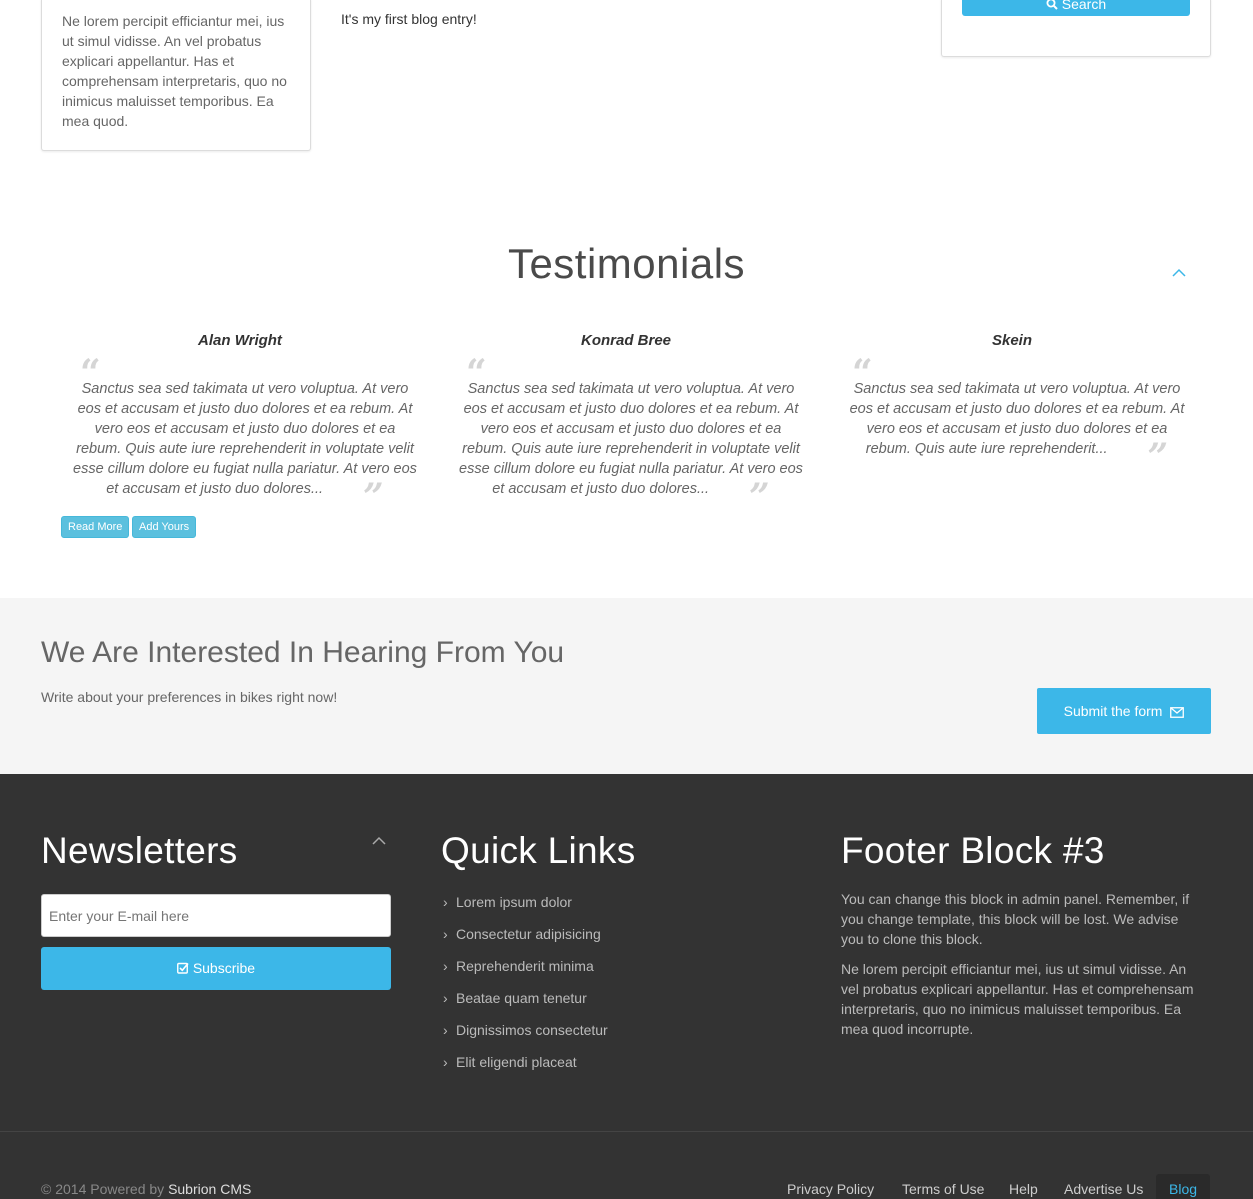 The width and height of the screenshot is (1253, 1199). Describe the element at coordinates (973, 850) in the screenshot. I see `footer-block3-title: Footer Block #3` at that location.